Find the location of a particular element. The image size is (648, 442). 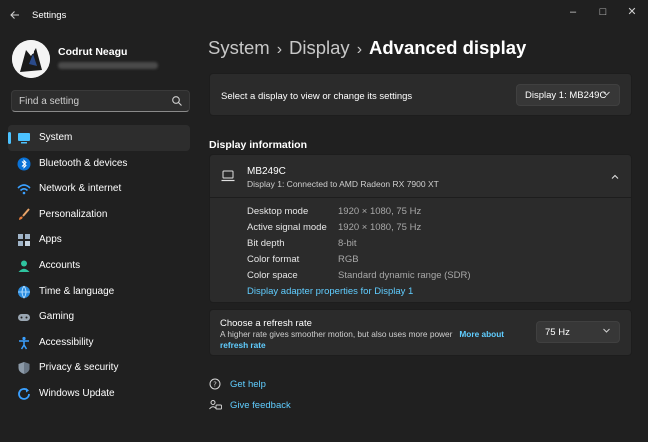

globe-clock-icon is located at coordinates (24, 292).